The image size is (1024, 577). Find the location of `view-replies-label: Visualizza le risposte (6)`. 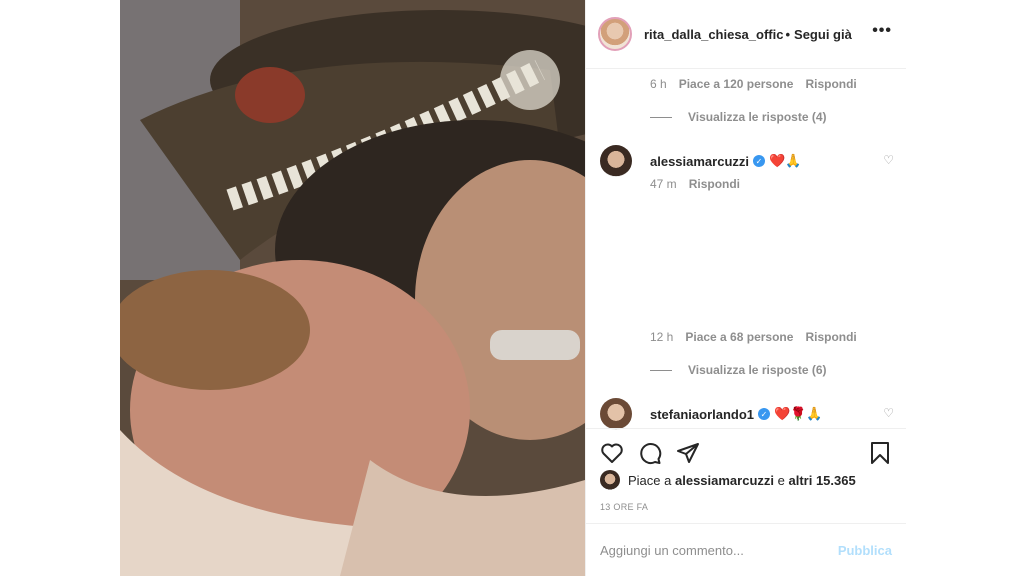

view-replies-label: Visualizza le risposte (6) is located at coordinates (757, 370).